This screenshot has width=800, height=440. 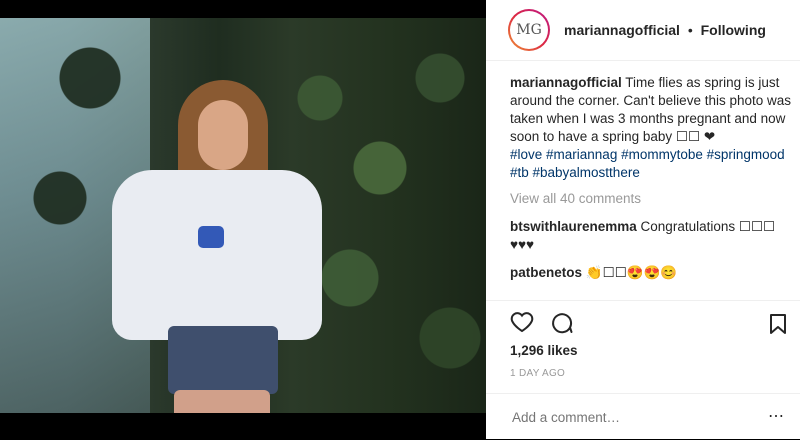 What do you see at coordinates (632, 417) in the screenshot?
I see `add-comment-input` at bounding box center [632, 417].